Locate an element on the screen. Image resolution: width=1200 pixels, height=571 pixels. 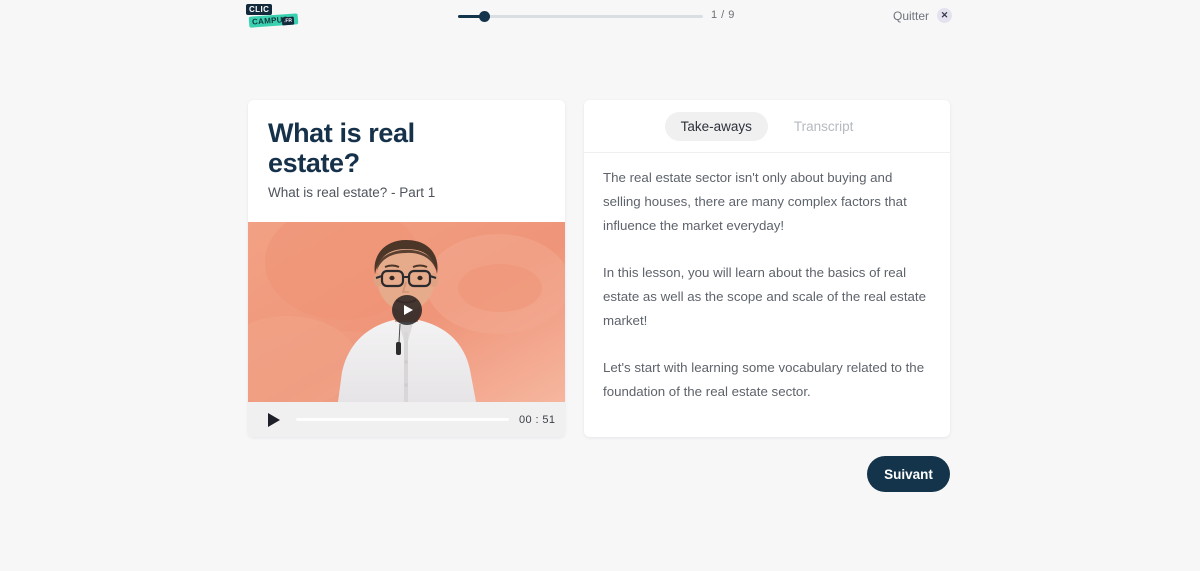
play-icon-control is located at coordinates (274, 419).